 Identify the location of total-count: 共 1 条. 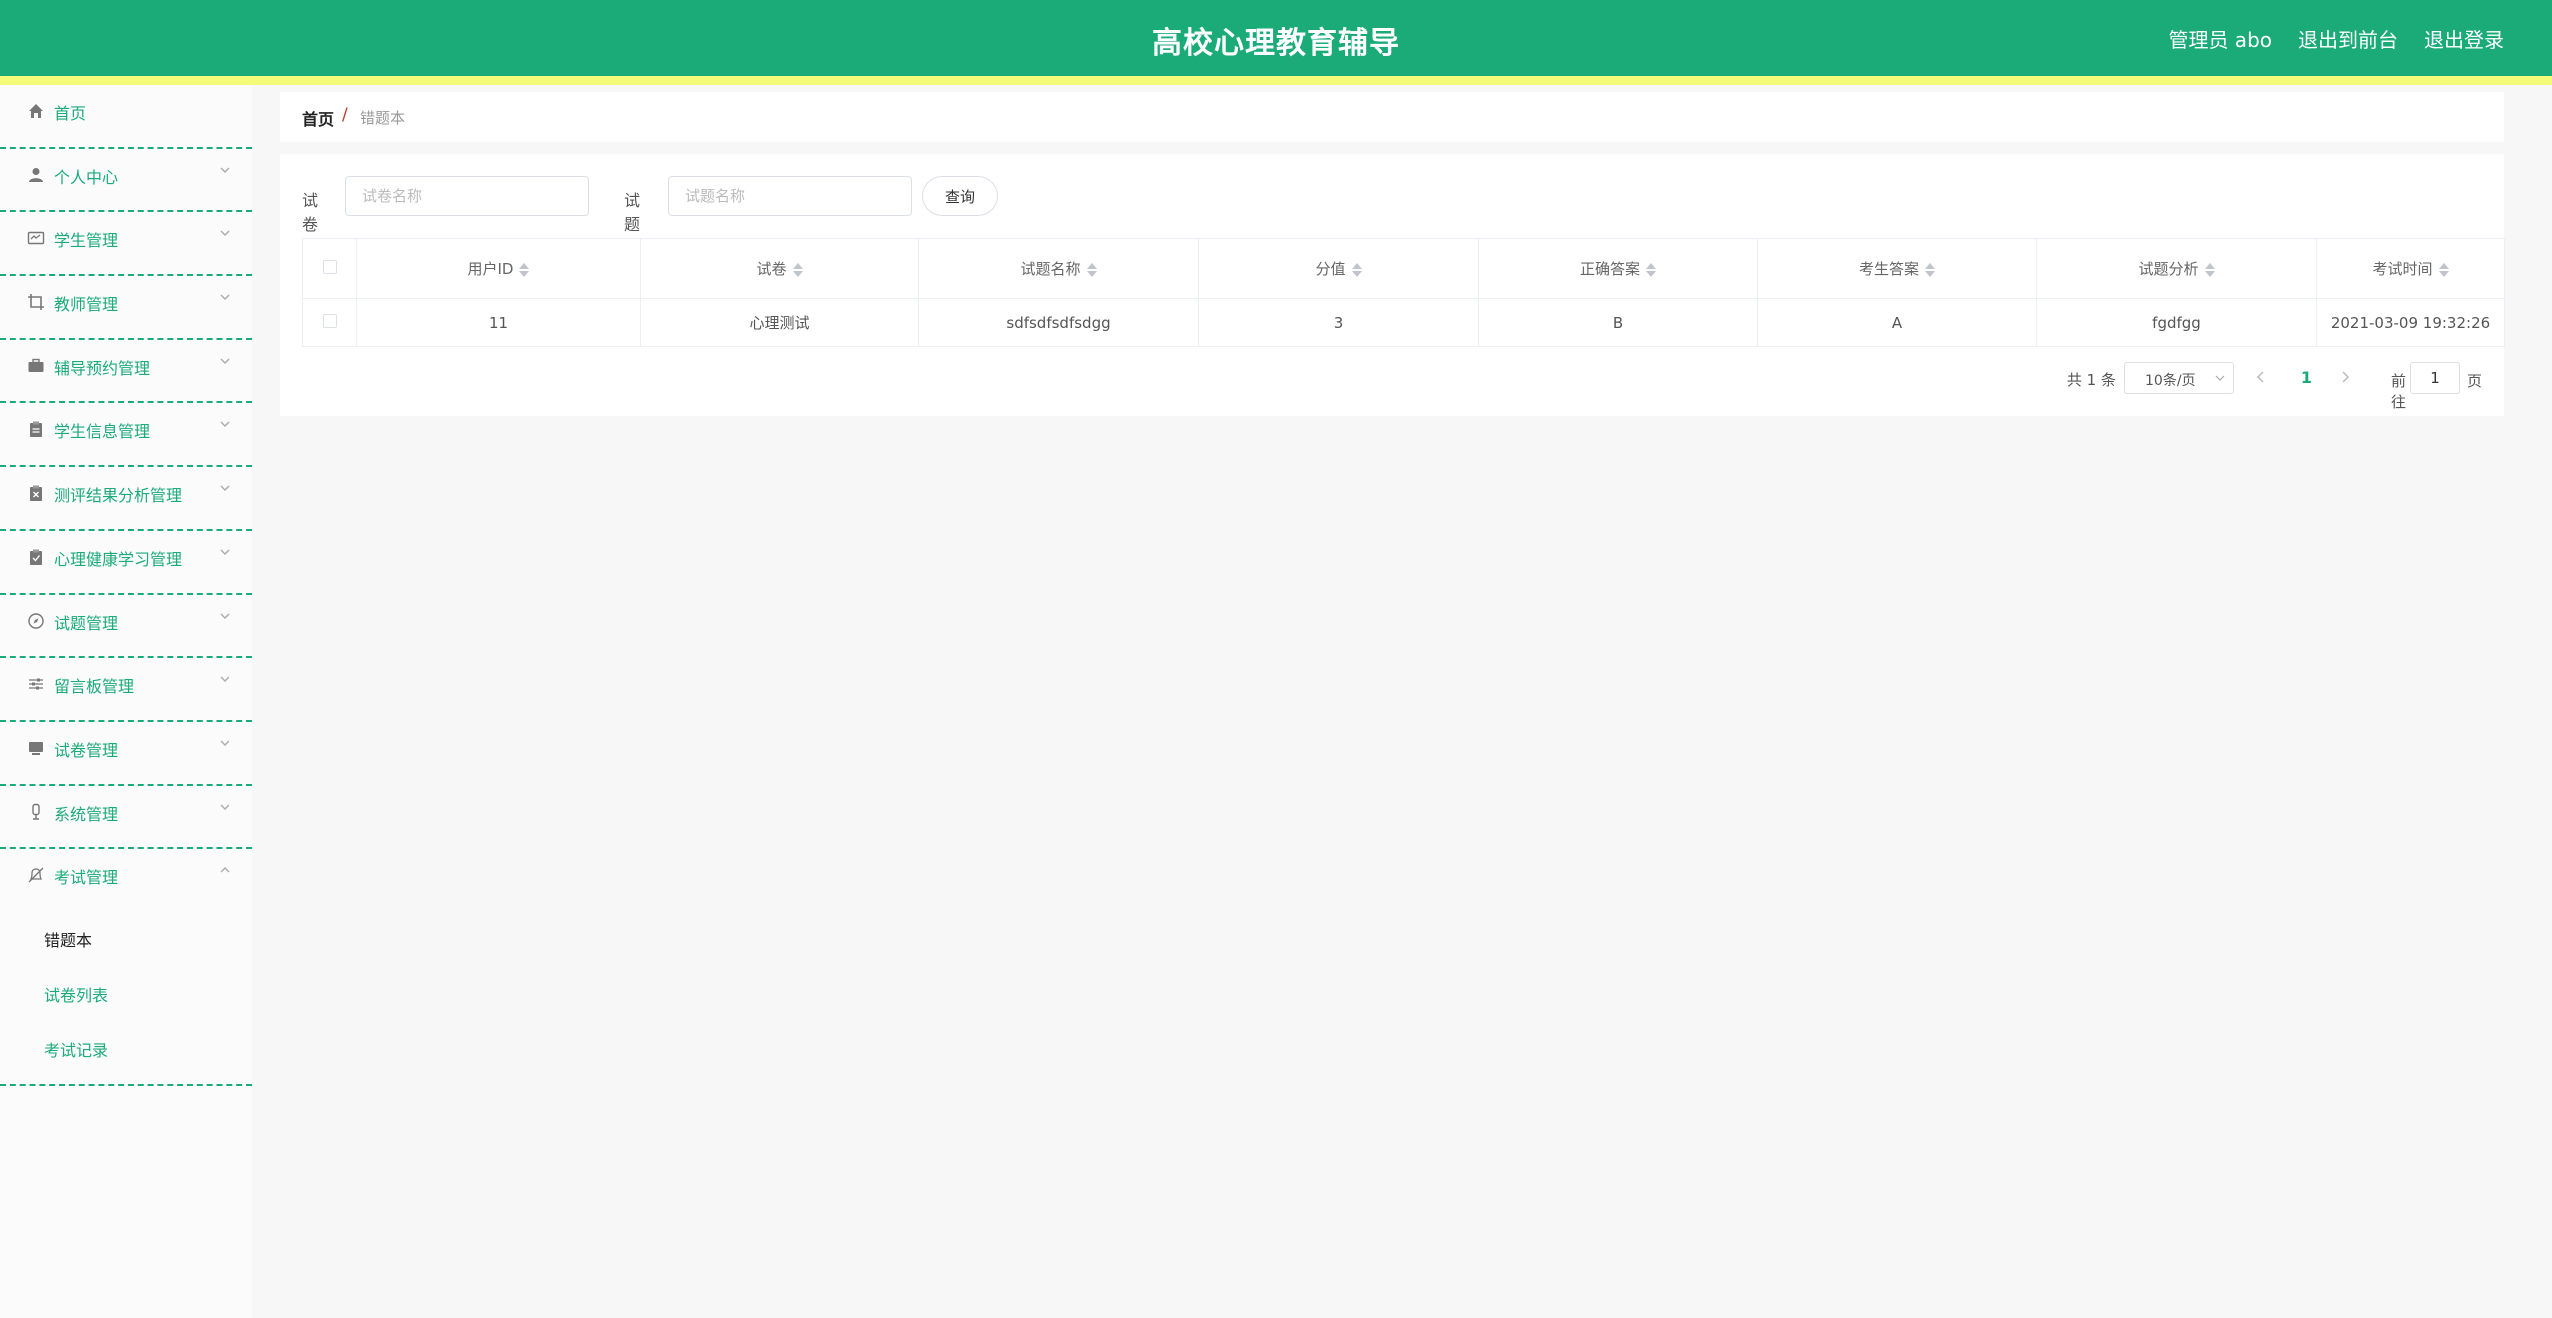
(2091, 380).